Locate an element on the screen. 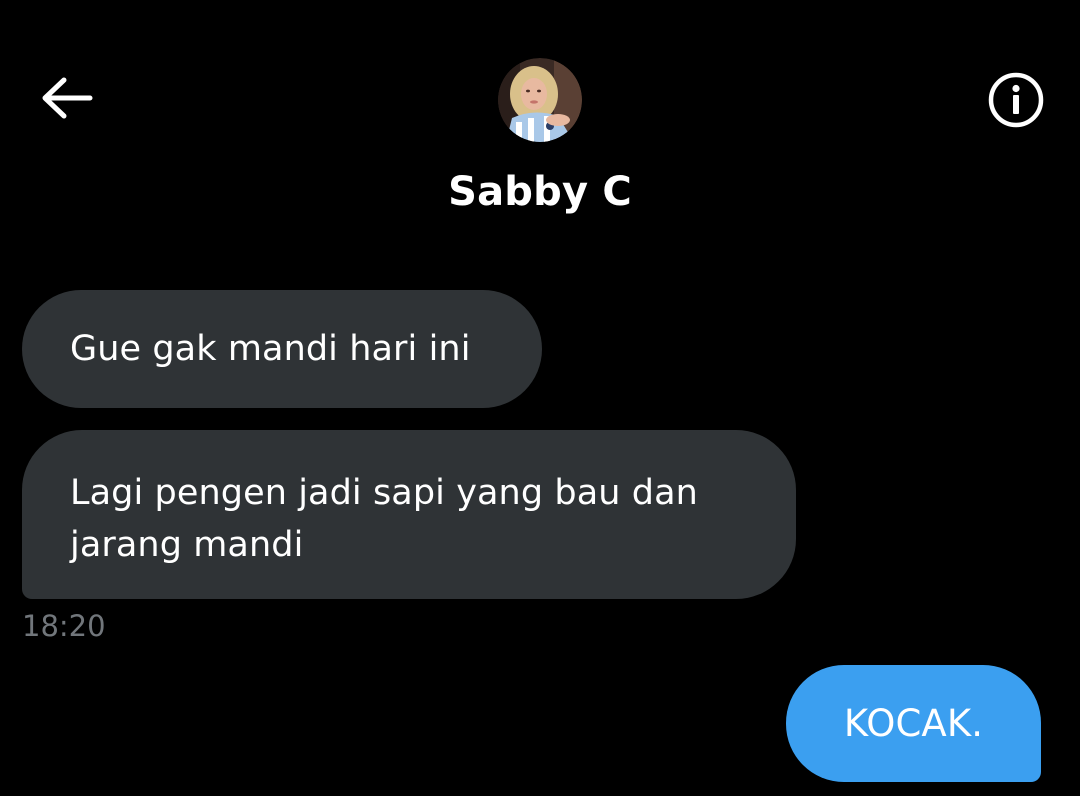 The width and height of the screenshot is (1080, 796). message-text: KOCAK. is located at coordinates (913, 723).